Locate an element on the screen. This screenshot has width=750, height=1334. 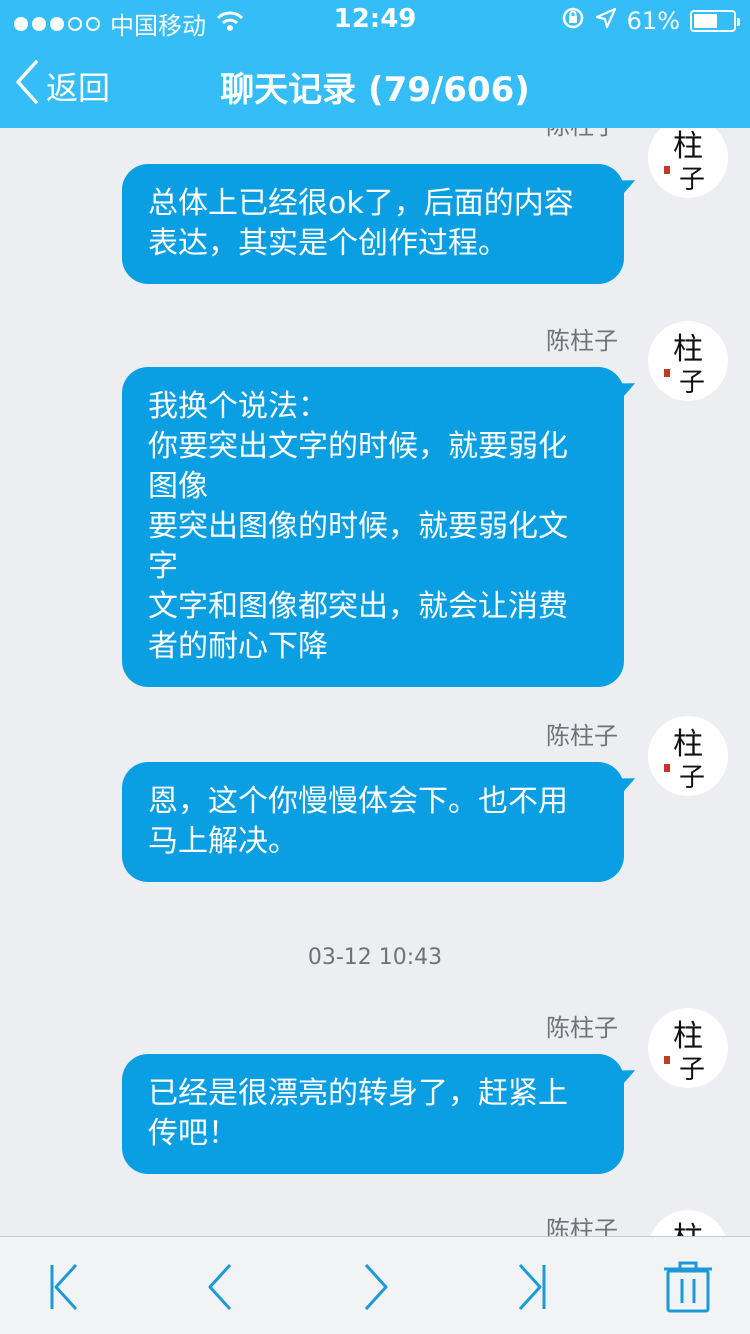
message-timestamp: 03-12 10:43 is located at coordinates (375, 957).